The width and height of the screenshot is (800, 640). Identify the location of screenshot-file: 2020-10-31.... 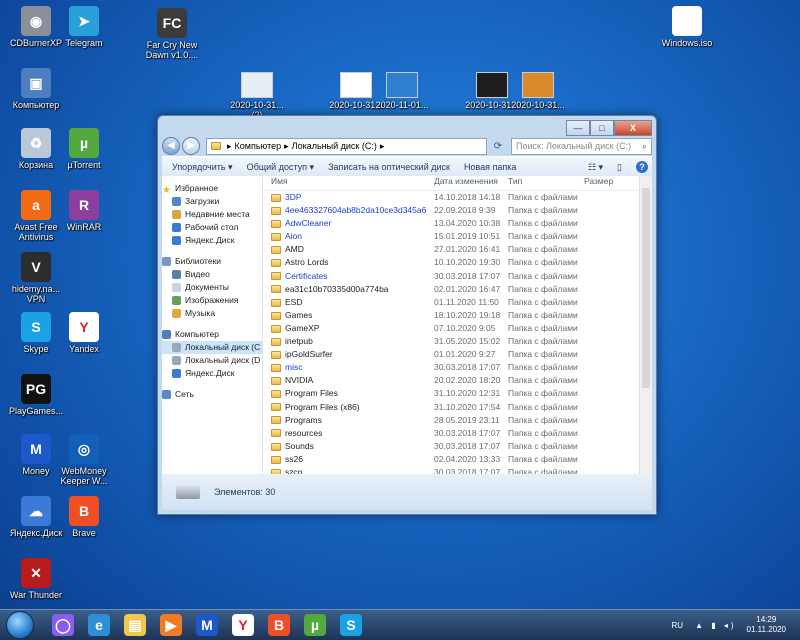
(538, 91).